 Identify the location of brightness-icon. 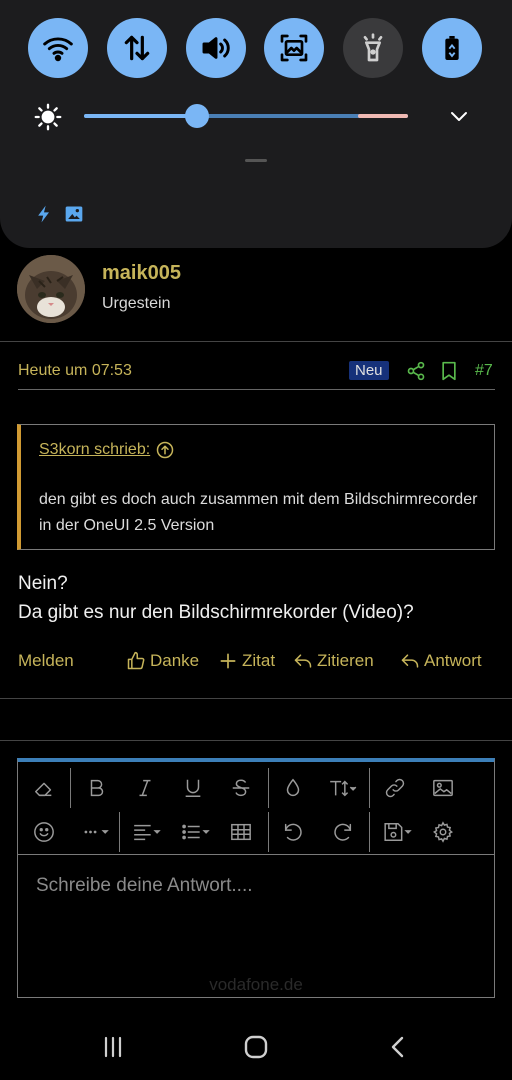
(48, 117).